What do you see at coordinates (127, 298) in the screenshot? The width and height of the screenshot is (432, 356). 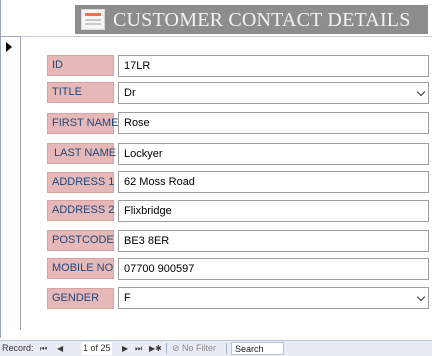 I see `gender-combo-value: F` at bounding box center [127, 298].